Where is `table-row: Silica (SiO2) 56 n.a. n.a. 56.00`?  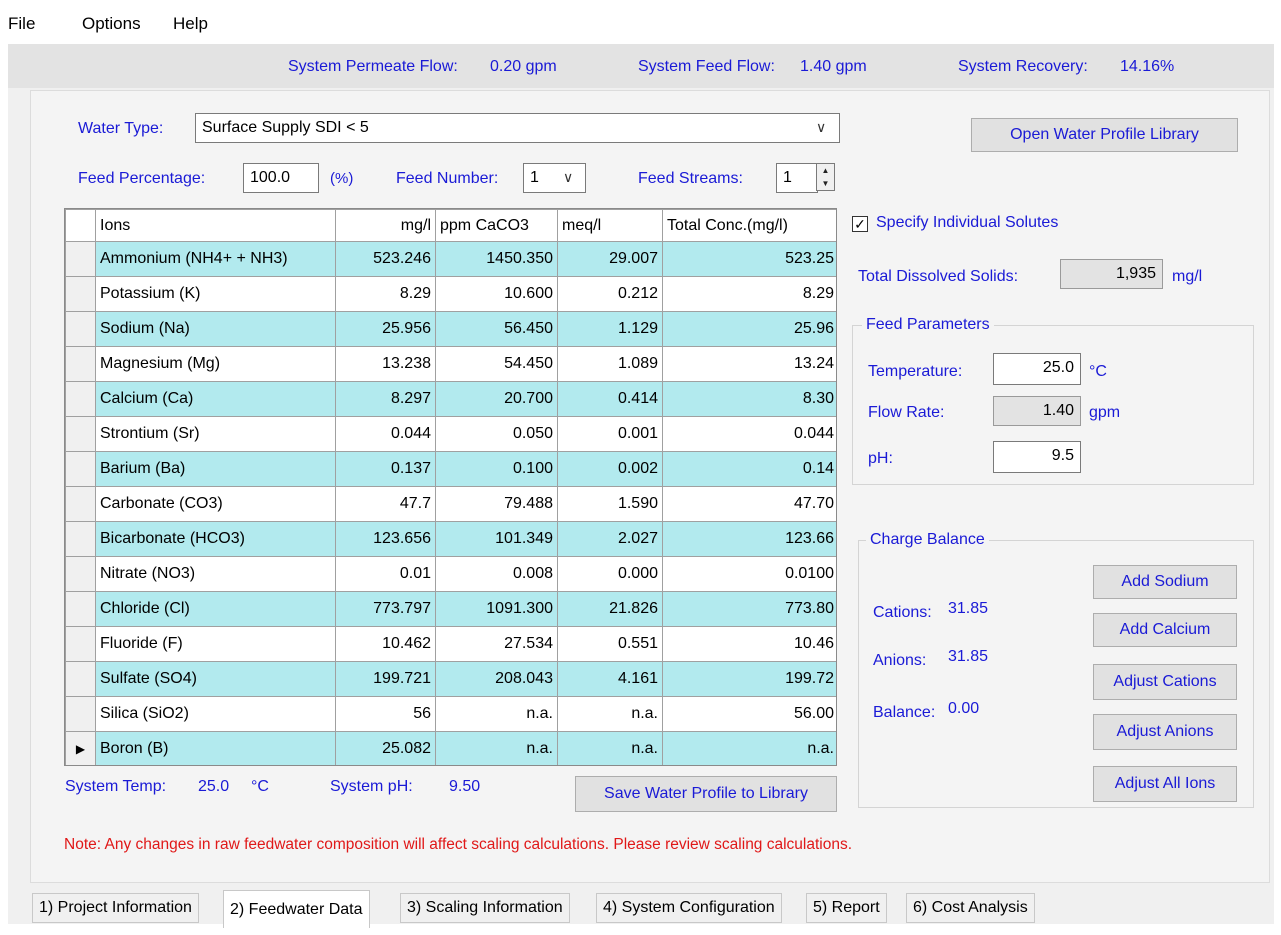
table-row: Silica (SiO2) 56 n.a. n.a. 56.00 is located at coordinates (450, 714).